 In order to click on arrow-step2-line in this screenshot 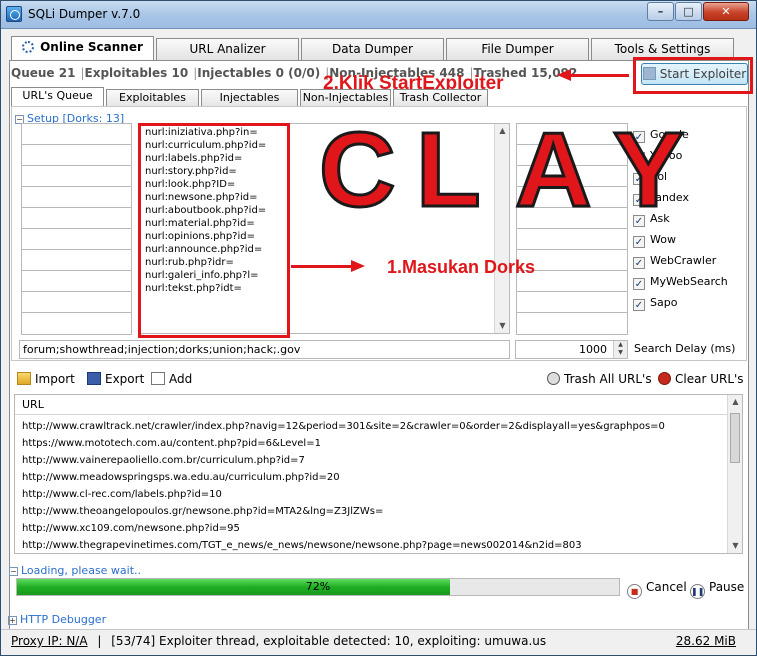, I will do `click(600, 75)`.